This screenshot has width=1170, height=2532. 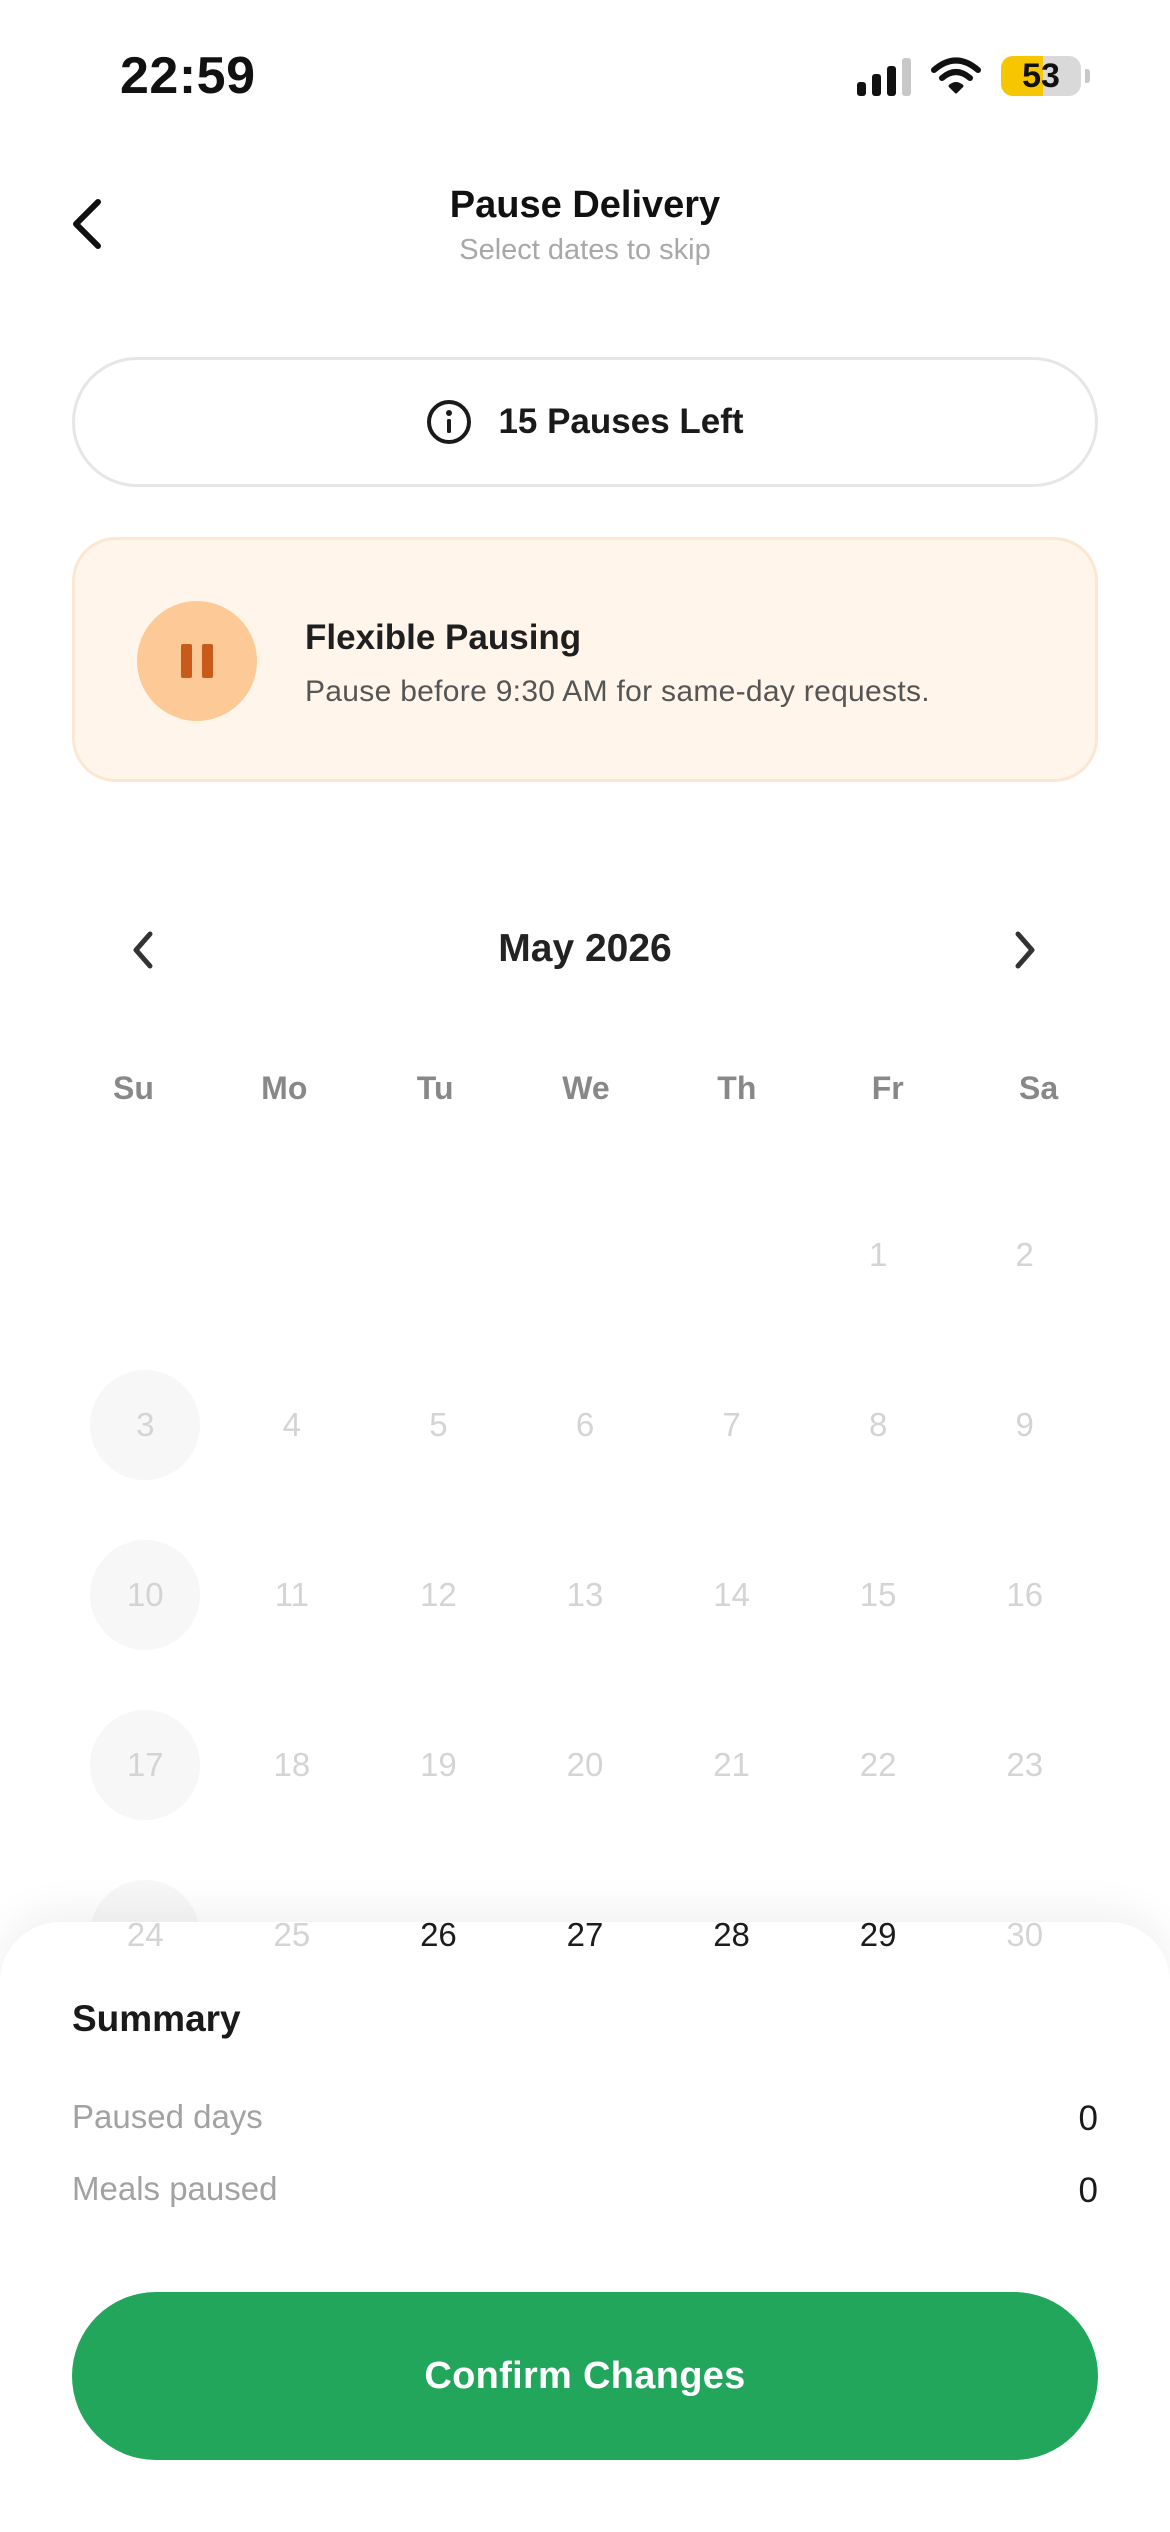 I want to click on battery-icon: 53, so click(x=1041, y=76).